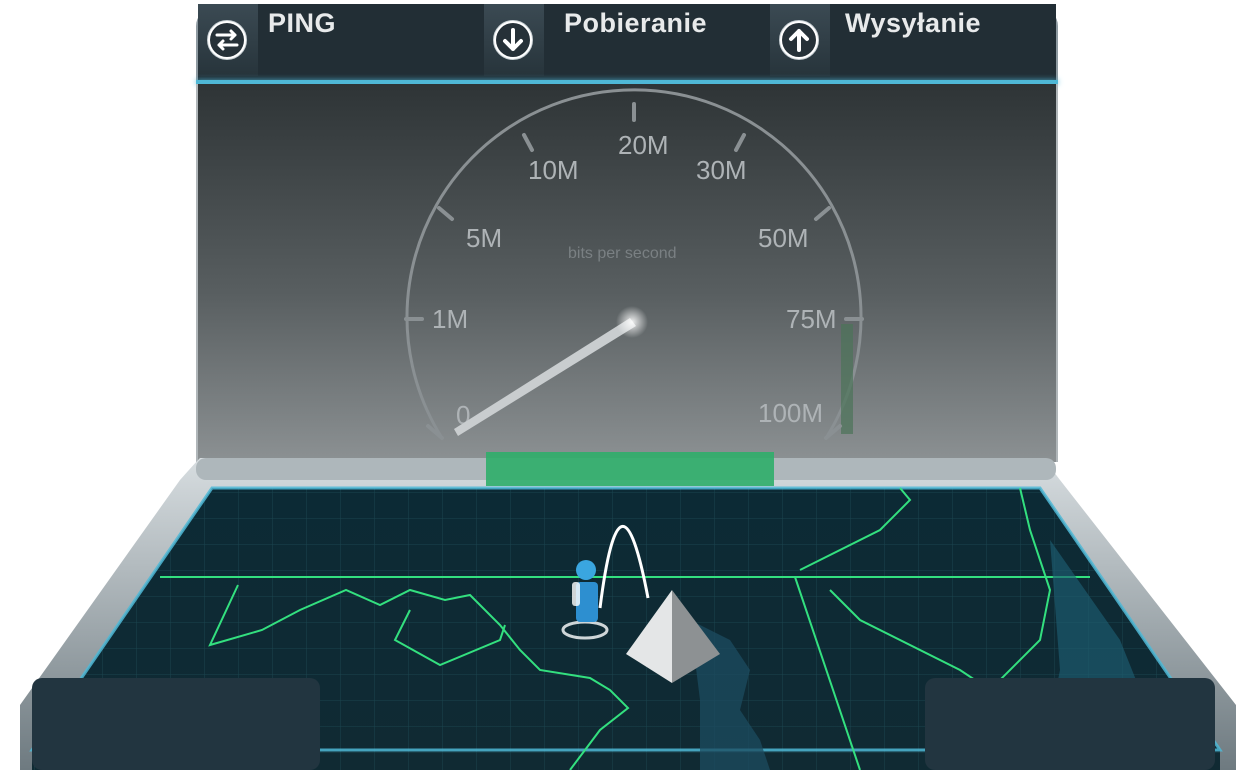 This screenshot has height=770, width=1250. Describe the element at coordinates (643, 145) in the screenshot. I see `tick-label-20m: 20M` at that location.